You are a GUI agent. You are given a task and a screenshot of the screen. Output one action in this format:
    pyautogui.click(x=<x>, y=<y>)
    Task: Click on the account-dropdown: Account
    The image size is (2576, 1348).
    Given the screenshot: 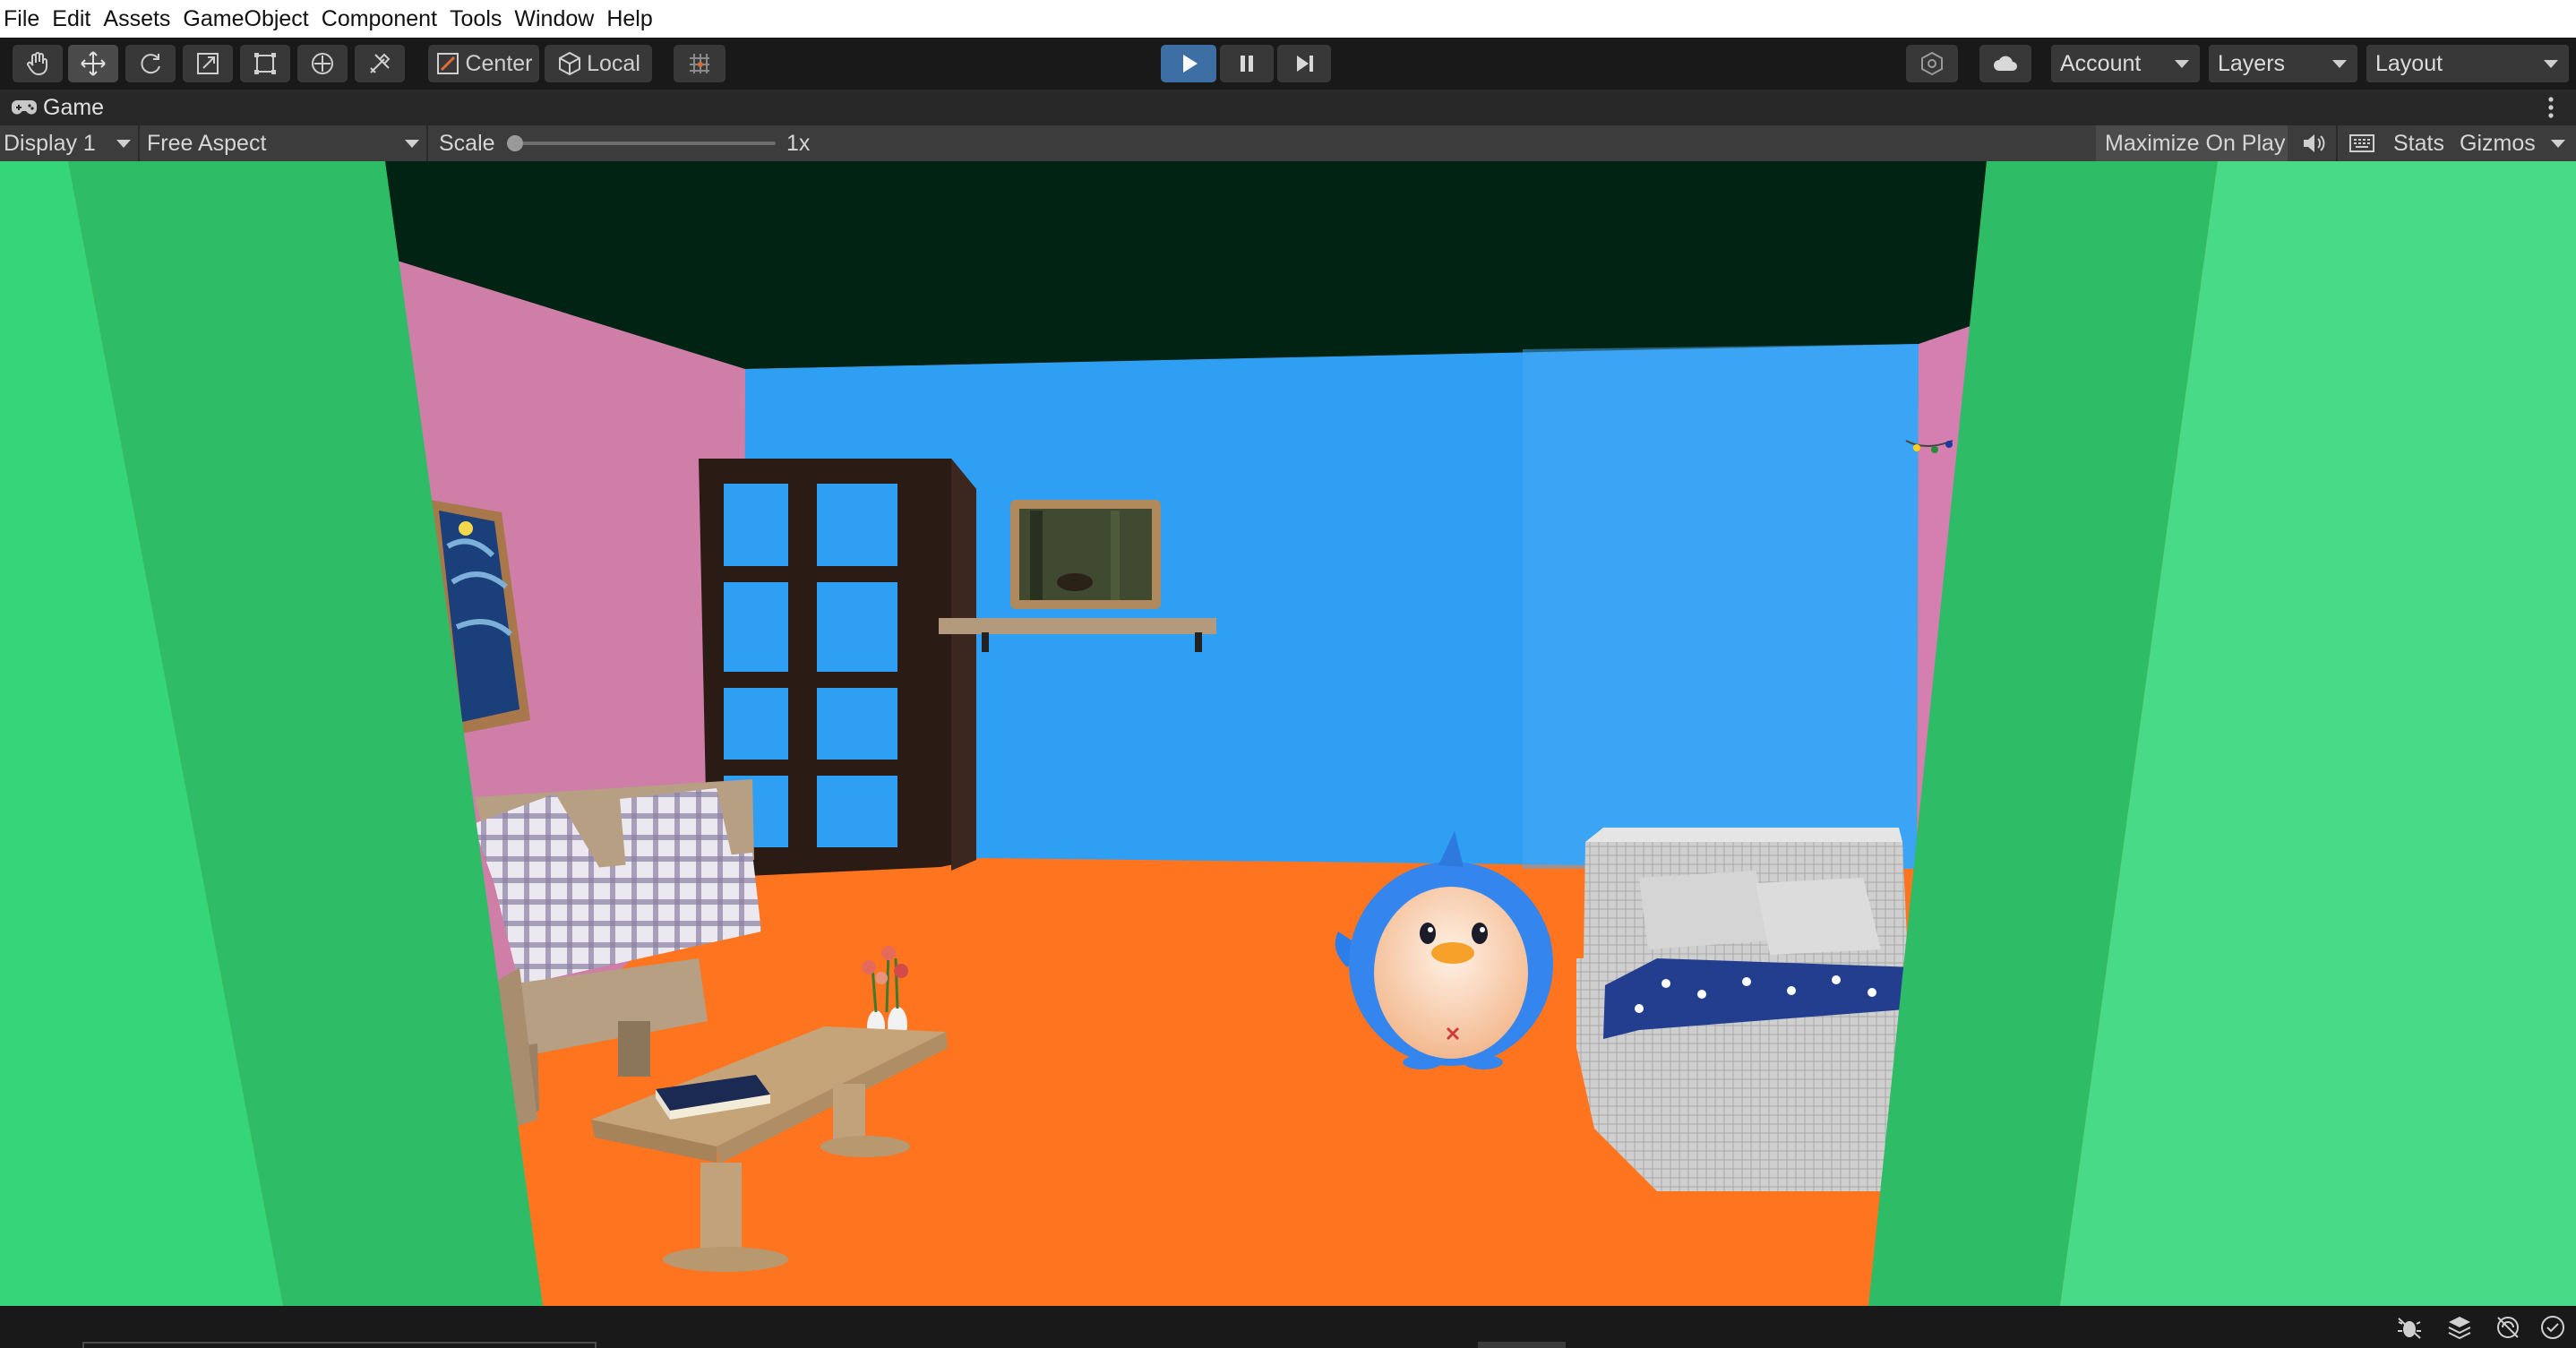 What is the action you would take?
    pyautogui.click(x=2125, y=63)
    